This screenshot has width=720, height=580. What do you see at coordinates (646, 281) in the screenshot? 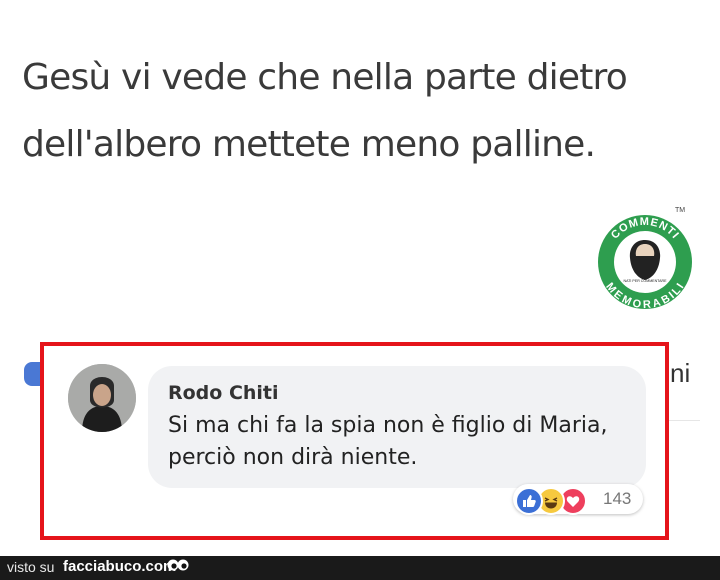
I see `svg-text: NATI PER COMMENTARE` at bounding box center [646, 281].